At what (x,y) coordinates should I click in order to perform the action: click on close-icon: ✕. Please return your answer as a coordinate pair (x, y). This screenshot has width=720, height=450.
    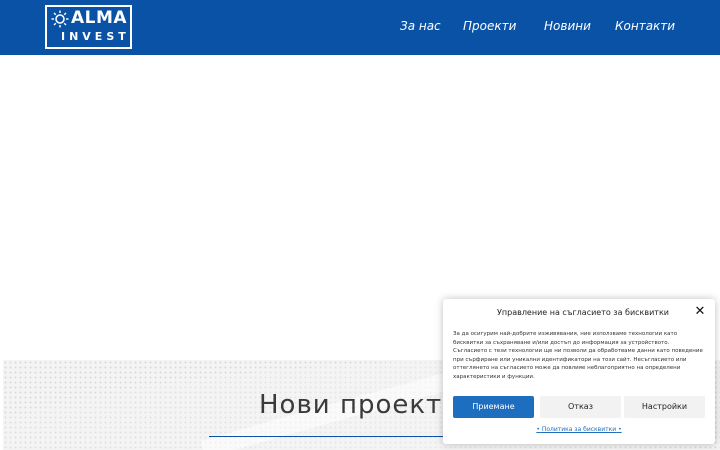
    Looking at the image, I should click on (700, 312).